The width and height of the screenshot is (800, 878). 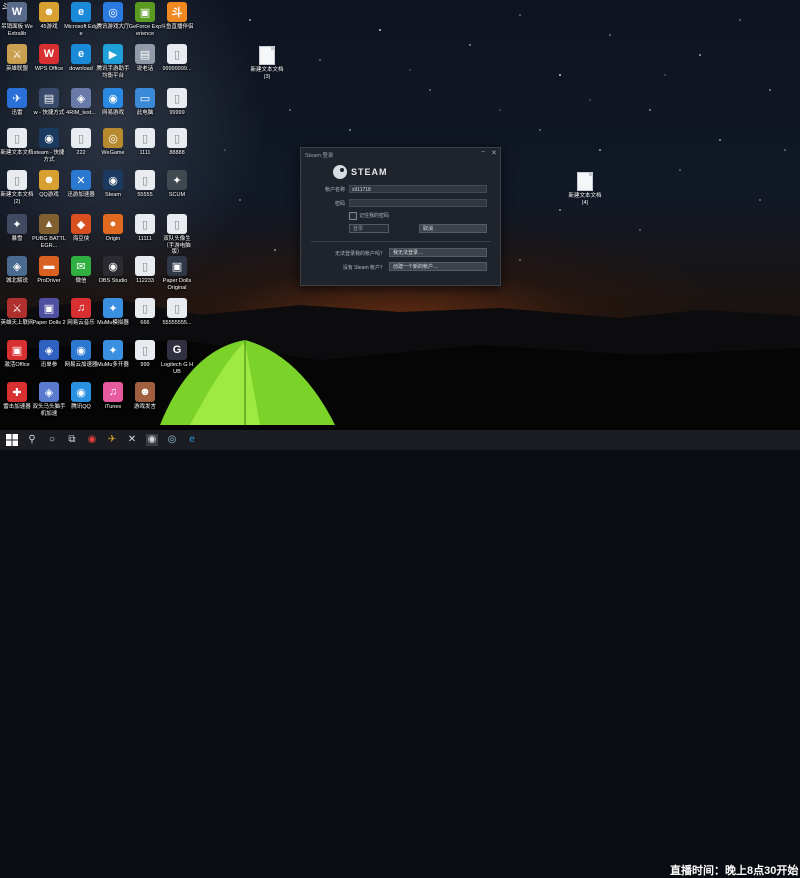 I want to click on cortana-icon: ○, so click(x=52, y=440).